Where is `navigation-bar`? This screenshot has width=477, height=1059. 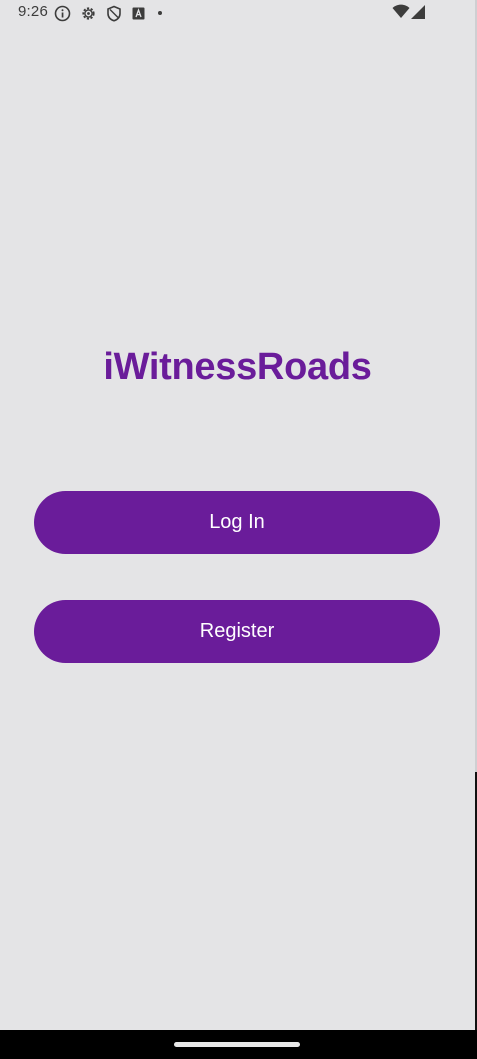 navigation-bar is located at coordinates (238, 1044).